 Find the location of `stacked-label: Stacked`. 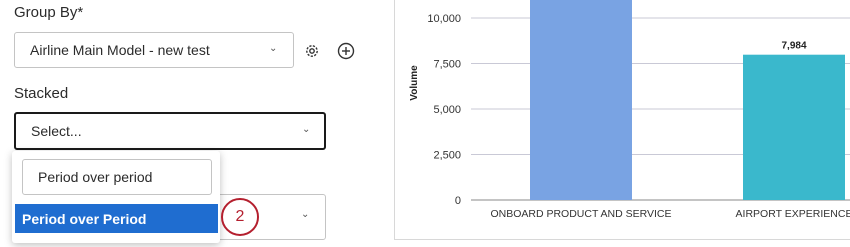

stacked-label: Stacked is located at coordinates (41, 93).